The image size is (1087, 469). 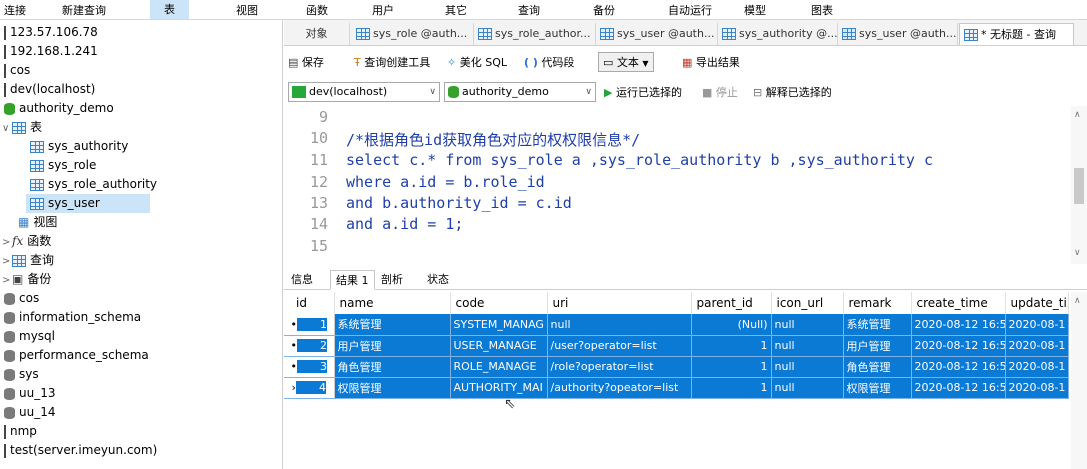 I want to click on menu-connection: 连接, so click(x=15, y=10).